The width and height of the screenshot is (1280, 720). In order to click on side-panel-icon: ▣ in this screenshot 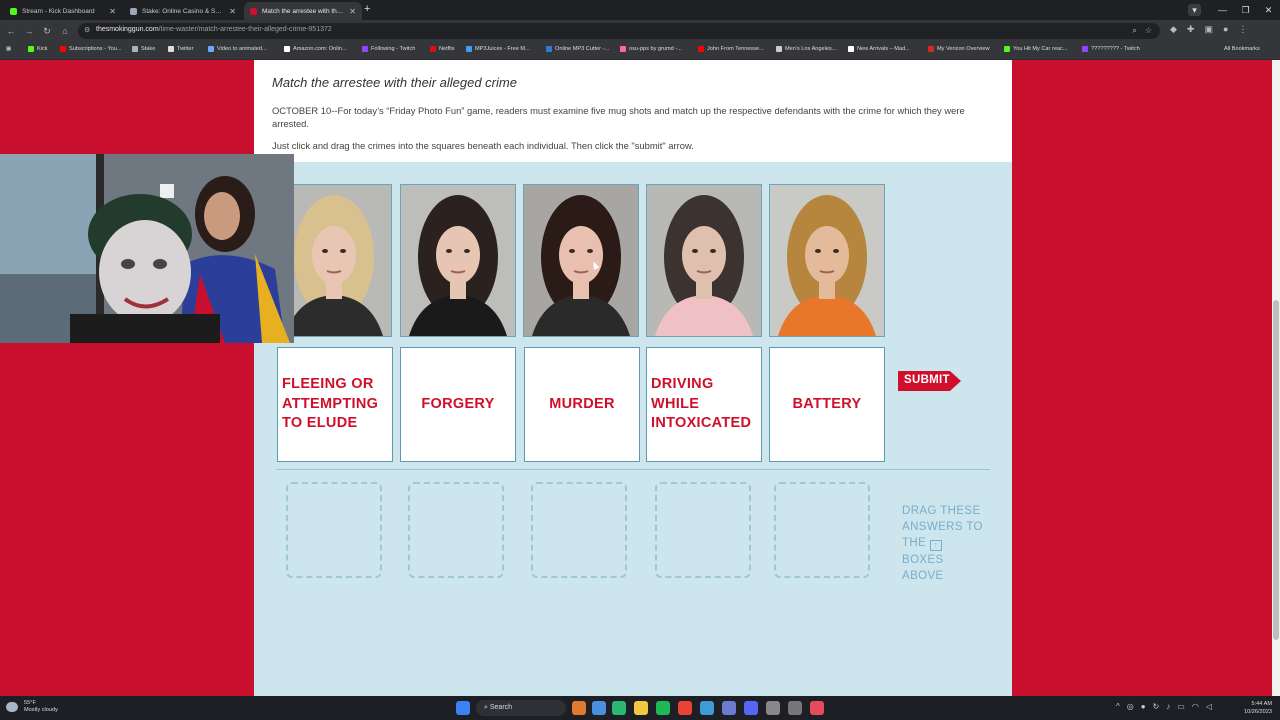, I will do `click(1208, 29)`.